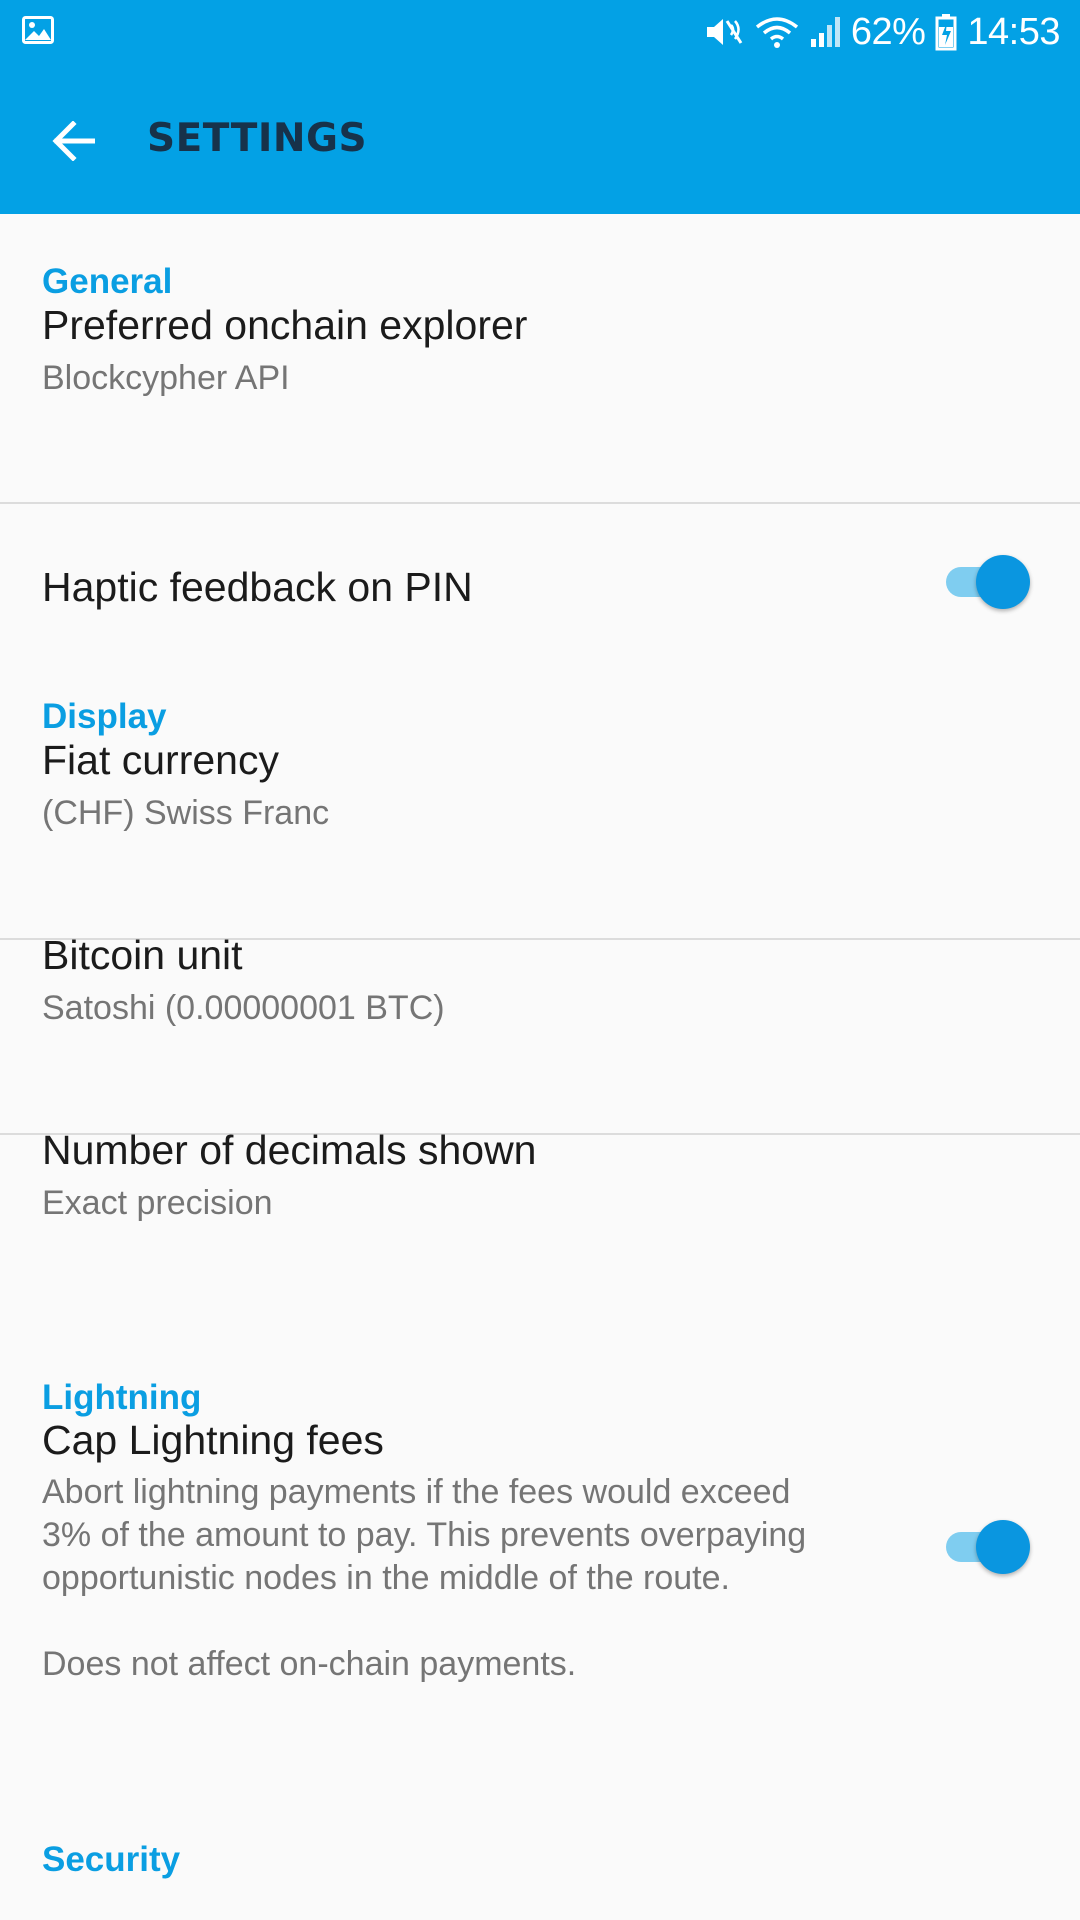  Describe the element at coordinates (186, 813) in the screenshot. I see `pref-summary: (CHF) Swiss Franc` at that location.